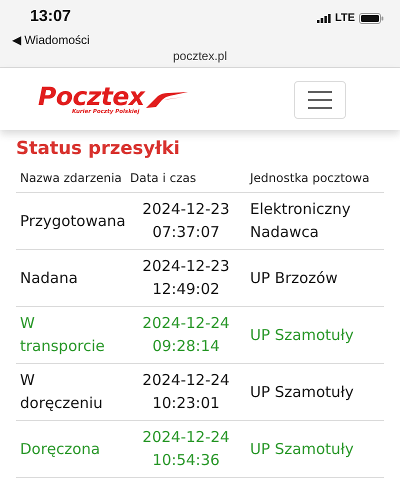  I want to click on menu-icon, so click(320, 100).